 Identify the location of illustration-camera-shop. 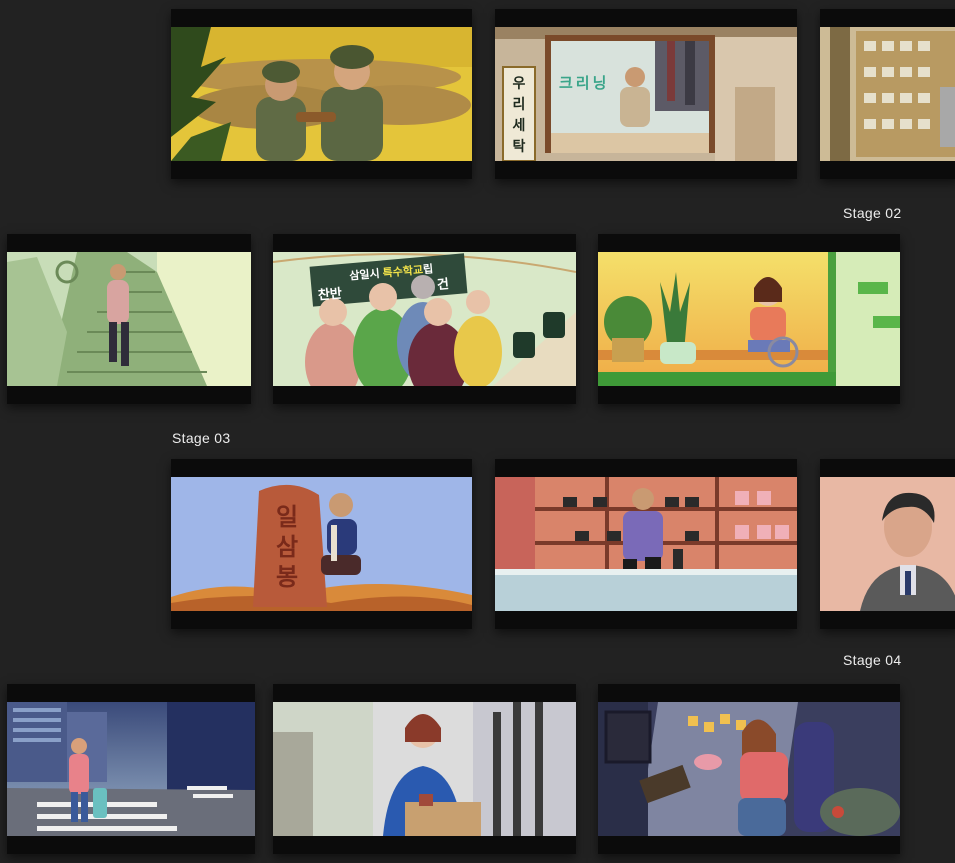
(646, 544).